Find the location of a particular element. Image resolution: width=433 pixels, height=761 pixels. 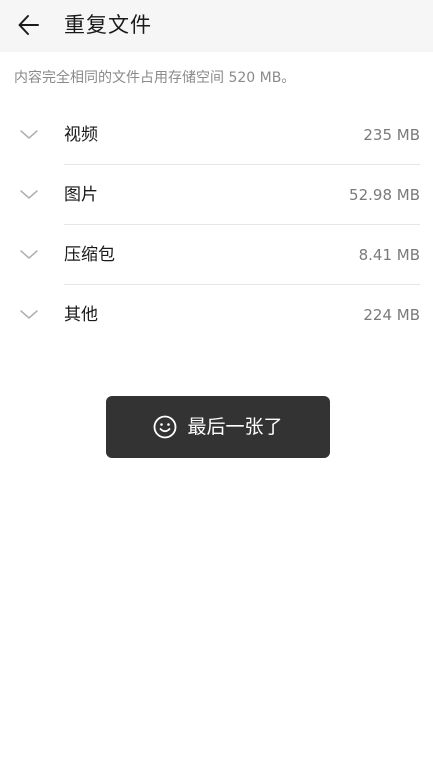

category-label: 图片 is located at coordinates (81, 195).